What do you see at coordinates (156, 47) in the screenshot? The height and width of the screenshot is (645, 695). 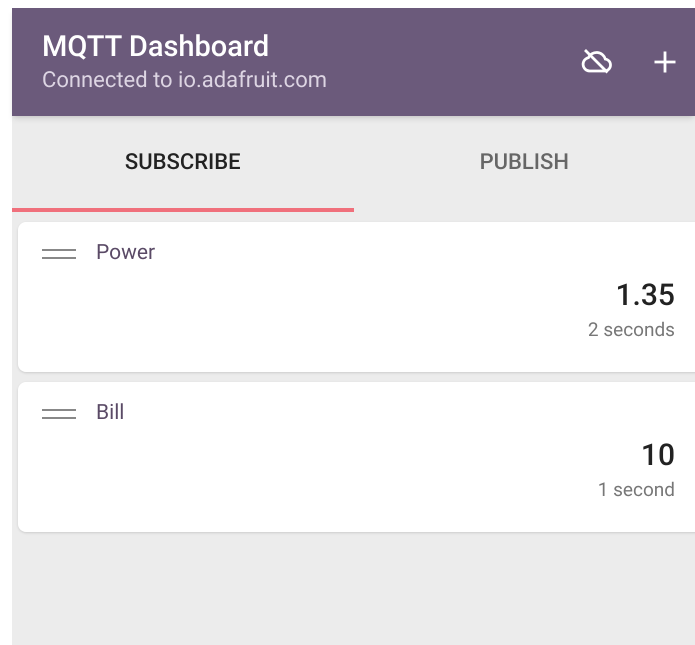 I see `app-title: MQTT Dashboard` at bounding box center [156, 47].